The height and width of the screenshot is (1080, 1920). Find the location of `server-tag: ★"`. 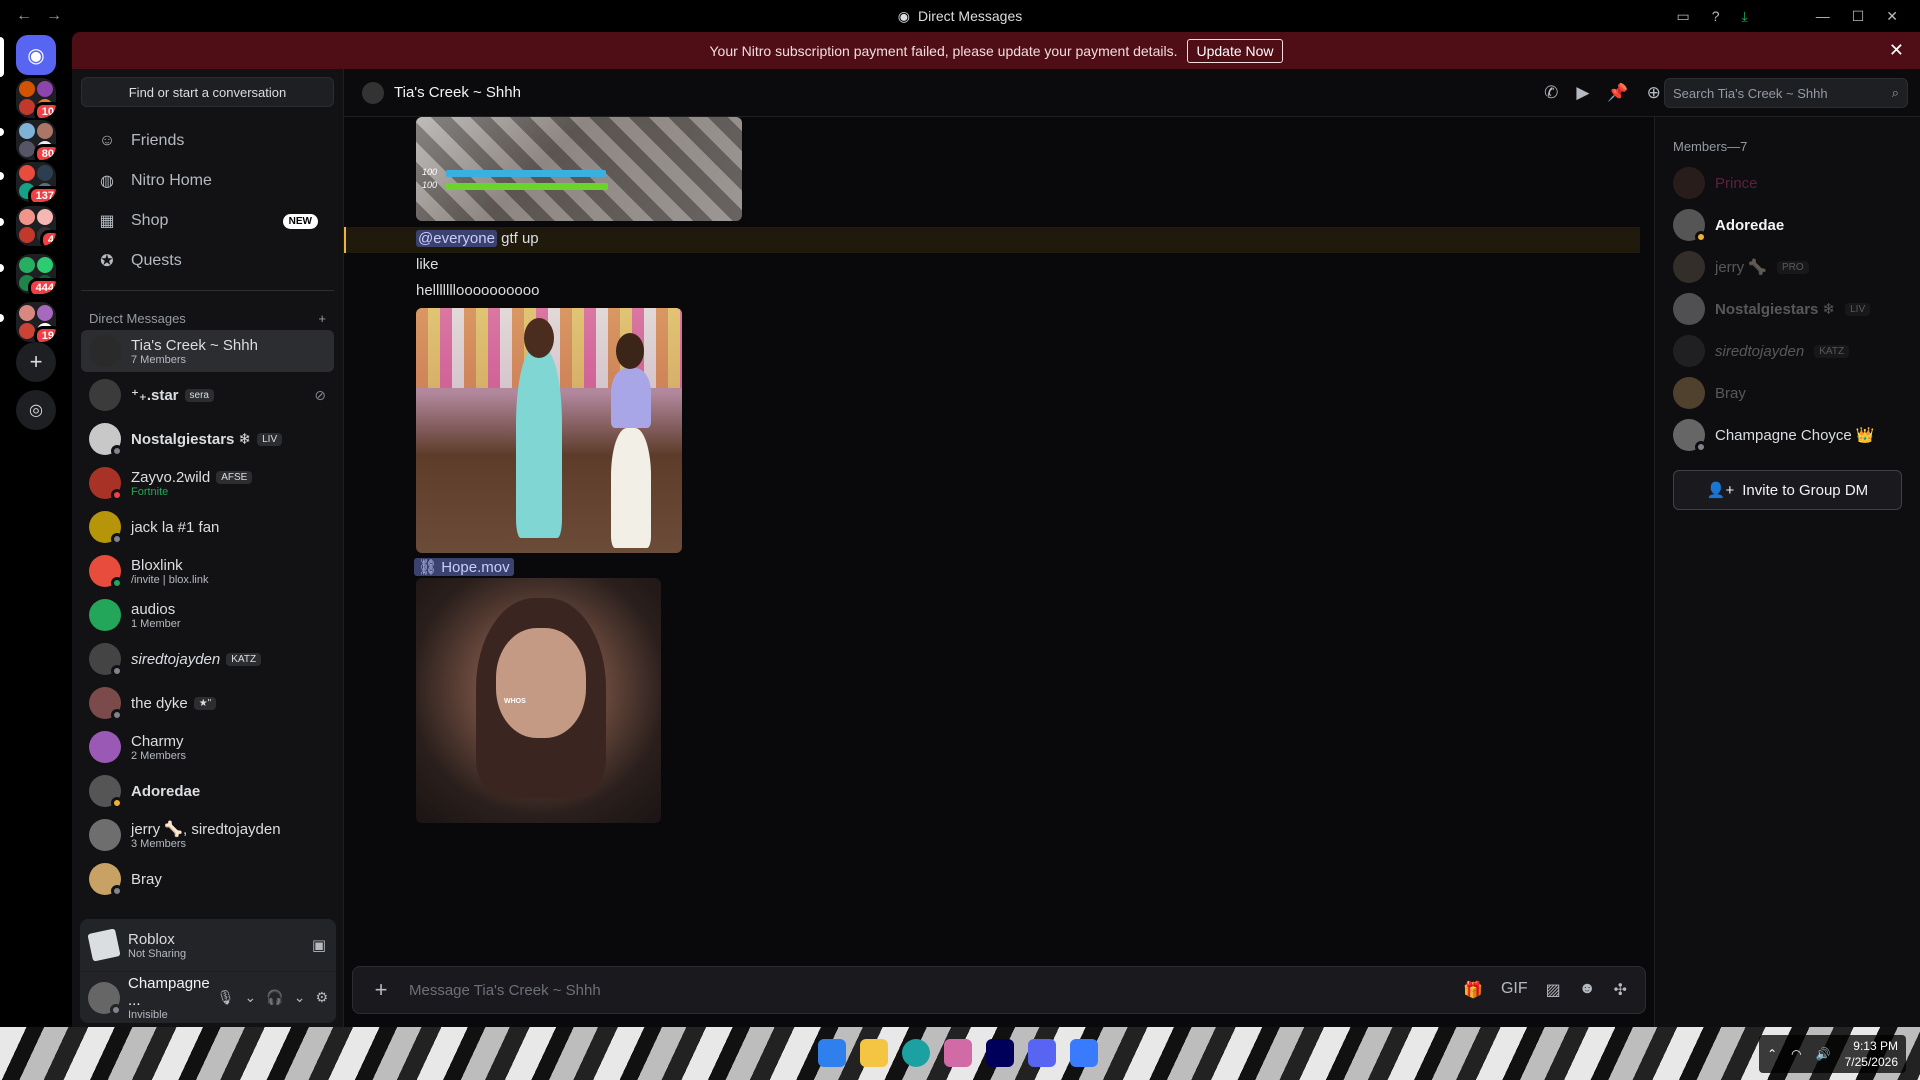

server-tag: ★" is located at coordinates (205, 703).